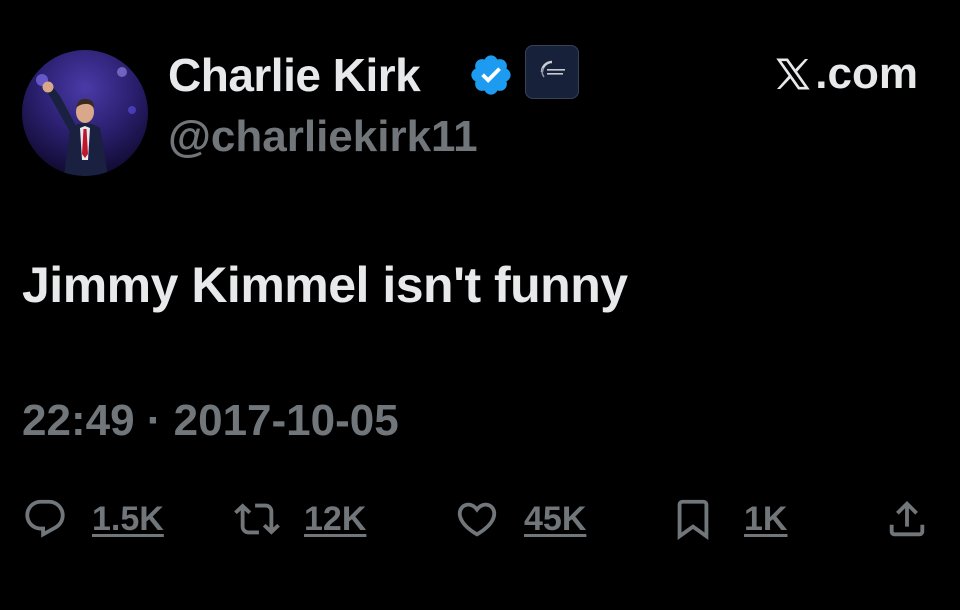 The width and height of the screenshot is (960, 610). I want to click on reply-count: 1.5K, so click(128, 518).